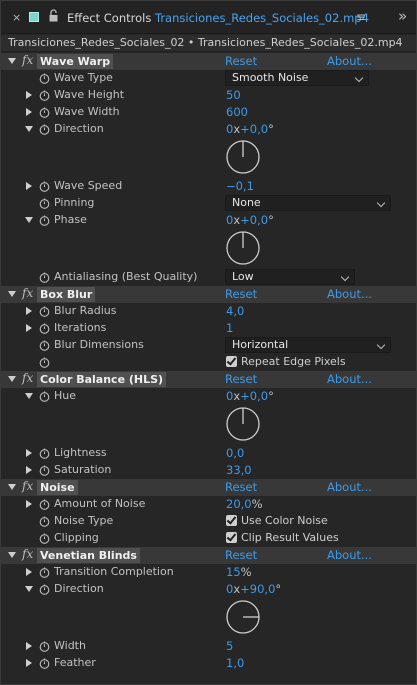  What do you see at coordinates (243, 248) in the screenshot?
I see `phase-angle-dial` at bounding box center [243, 248].